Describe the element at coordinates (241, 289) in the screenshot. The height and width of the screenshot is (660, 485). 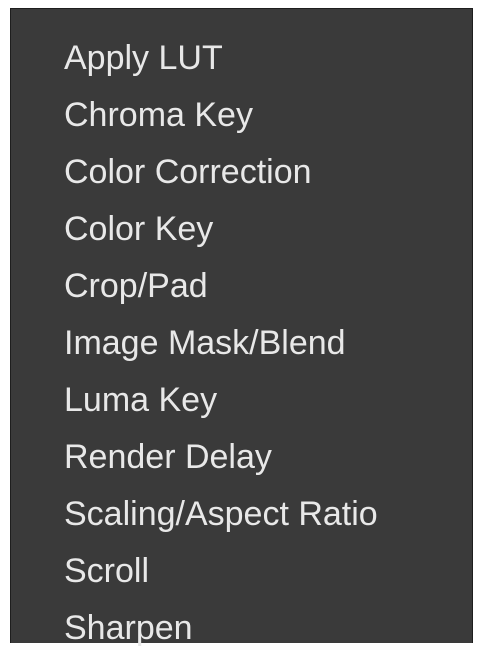
I see `menu-item-crop-pad: Crop/Pad` at that location.